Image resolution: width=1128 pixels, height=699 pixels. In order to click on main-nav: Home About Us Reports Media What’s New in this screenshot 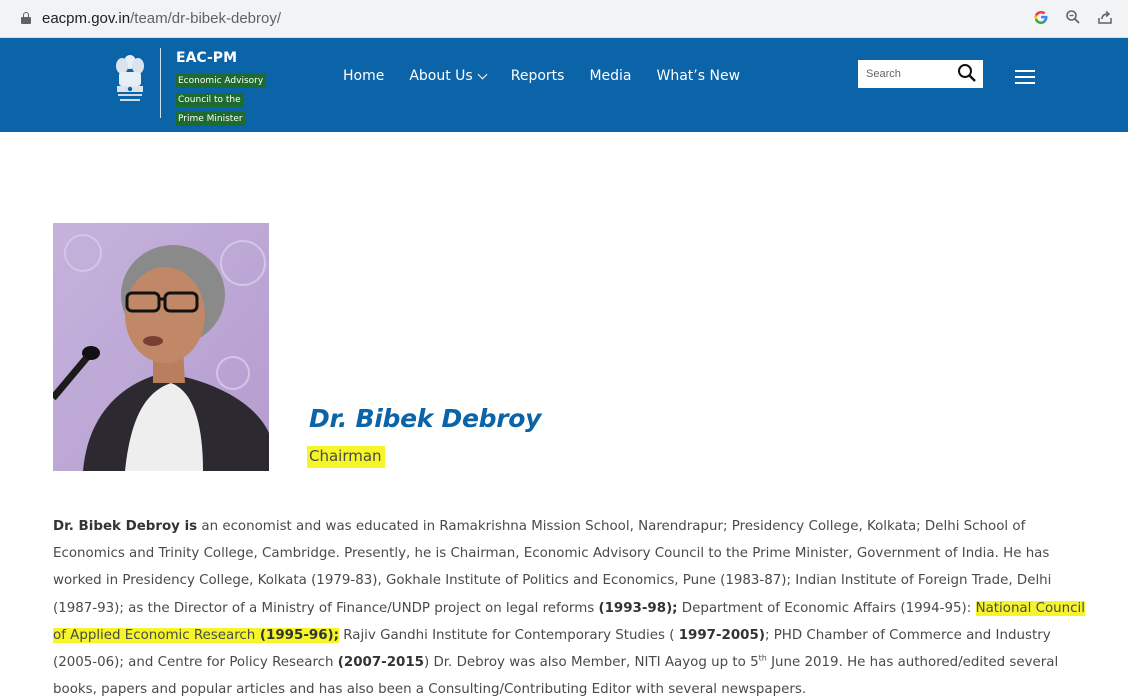, I will do `click(554, 76)`.